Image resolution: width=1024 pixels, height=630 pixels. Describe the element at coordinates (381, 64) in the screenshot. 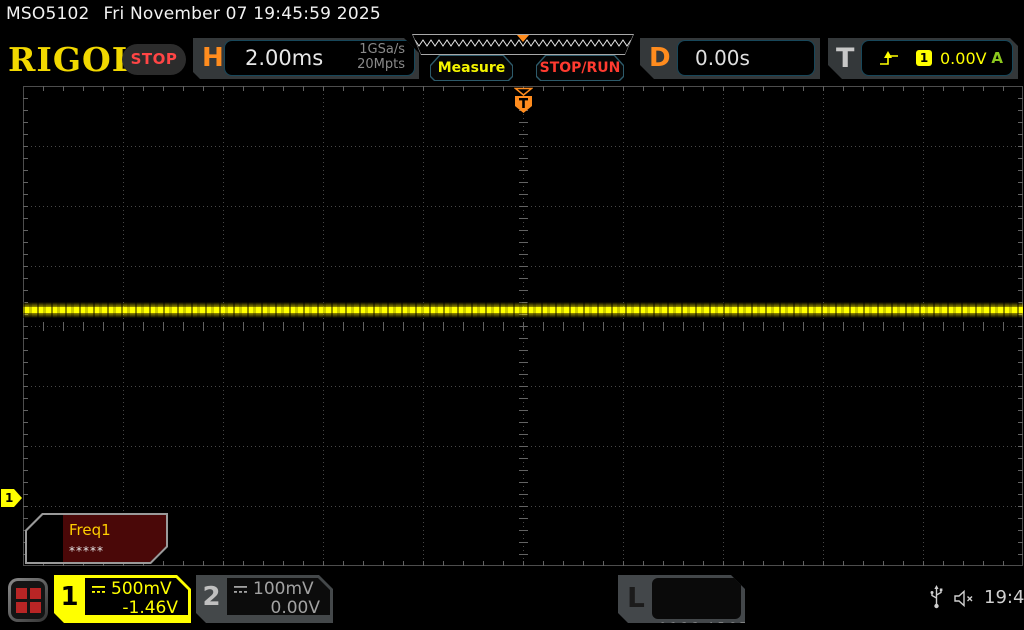

I see `memory-depth: 20Mpts` at that location.